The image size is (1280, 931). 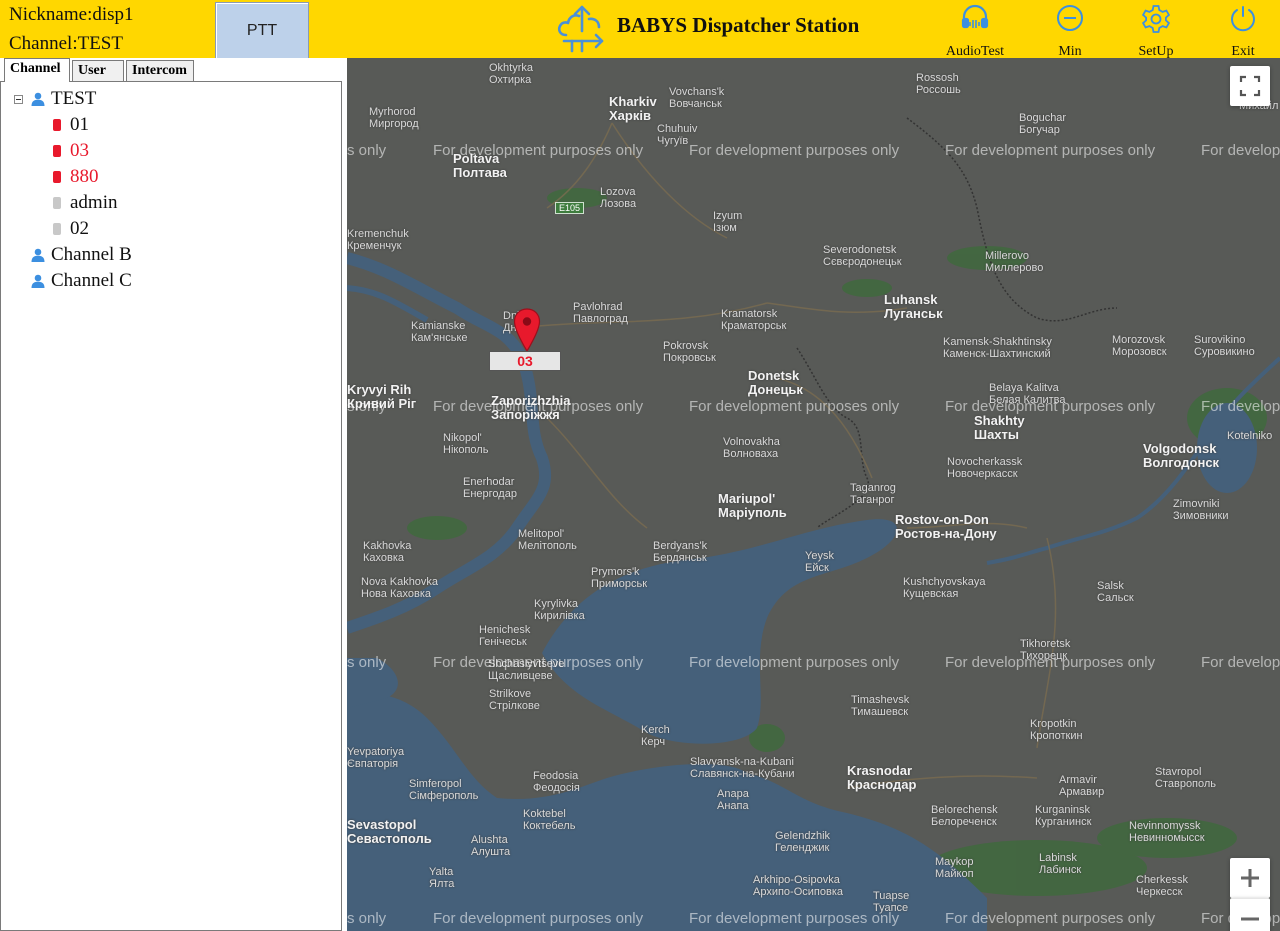 I want to click on city-label: Cherkessk Черкесск, so click(x=1162, y=886).